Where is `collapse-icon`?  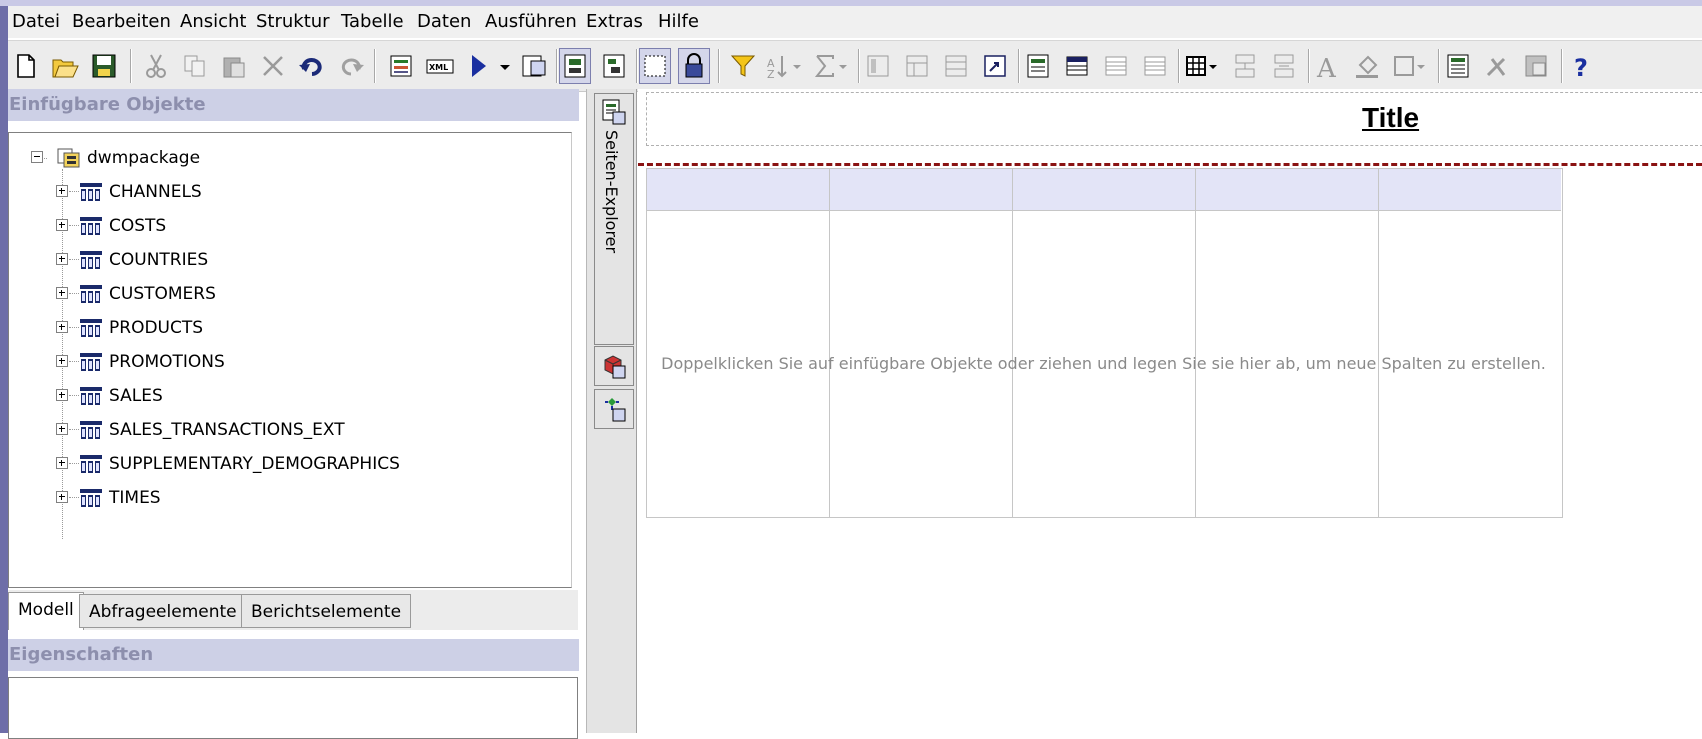
collapse-icon is located at coordinates (37, 157).